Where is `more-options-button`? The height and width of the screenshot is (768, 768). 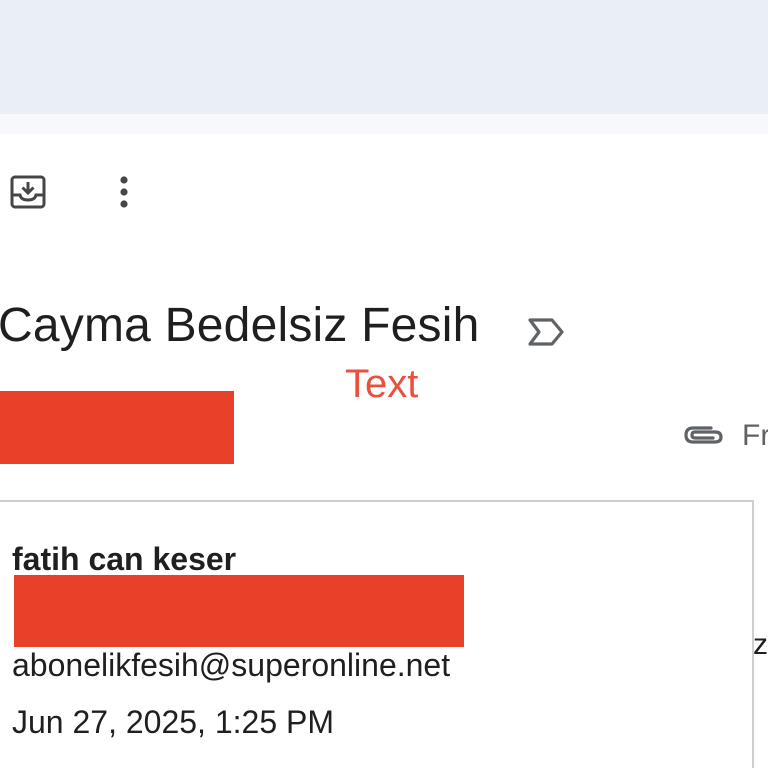 more-options-button is located at coordinates (124, 192).